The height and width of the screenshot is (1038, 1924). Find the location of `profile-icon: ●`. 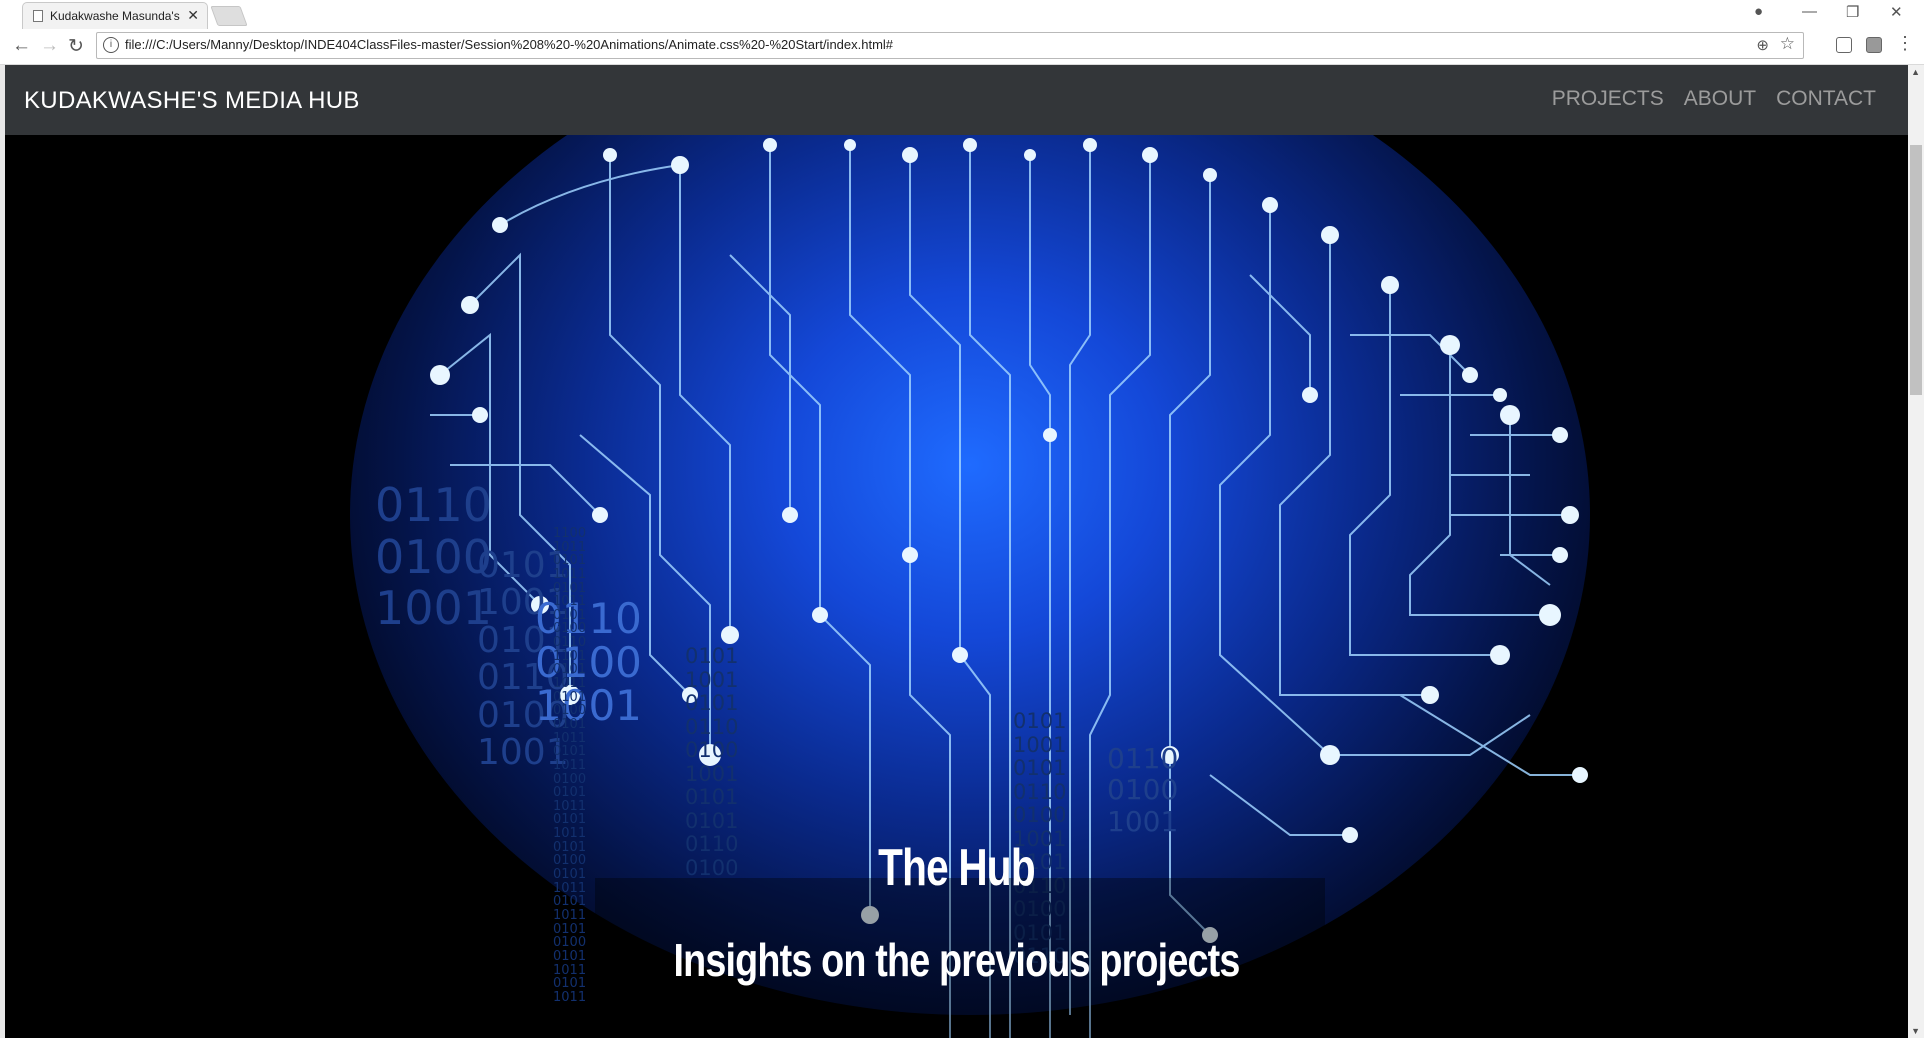

profile-icon: ● is located at coordinates (1758, 11).